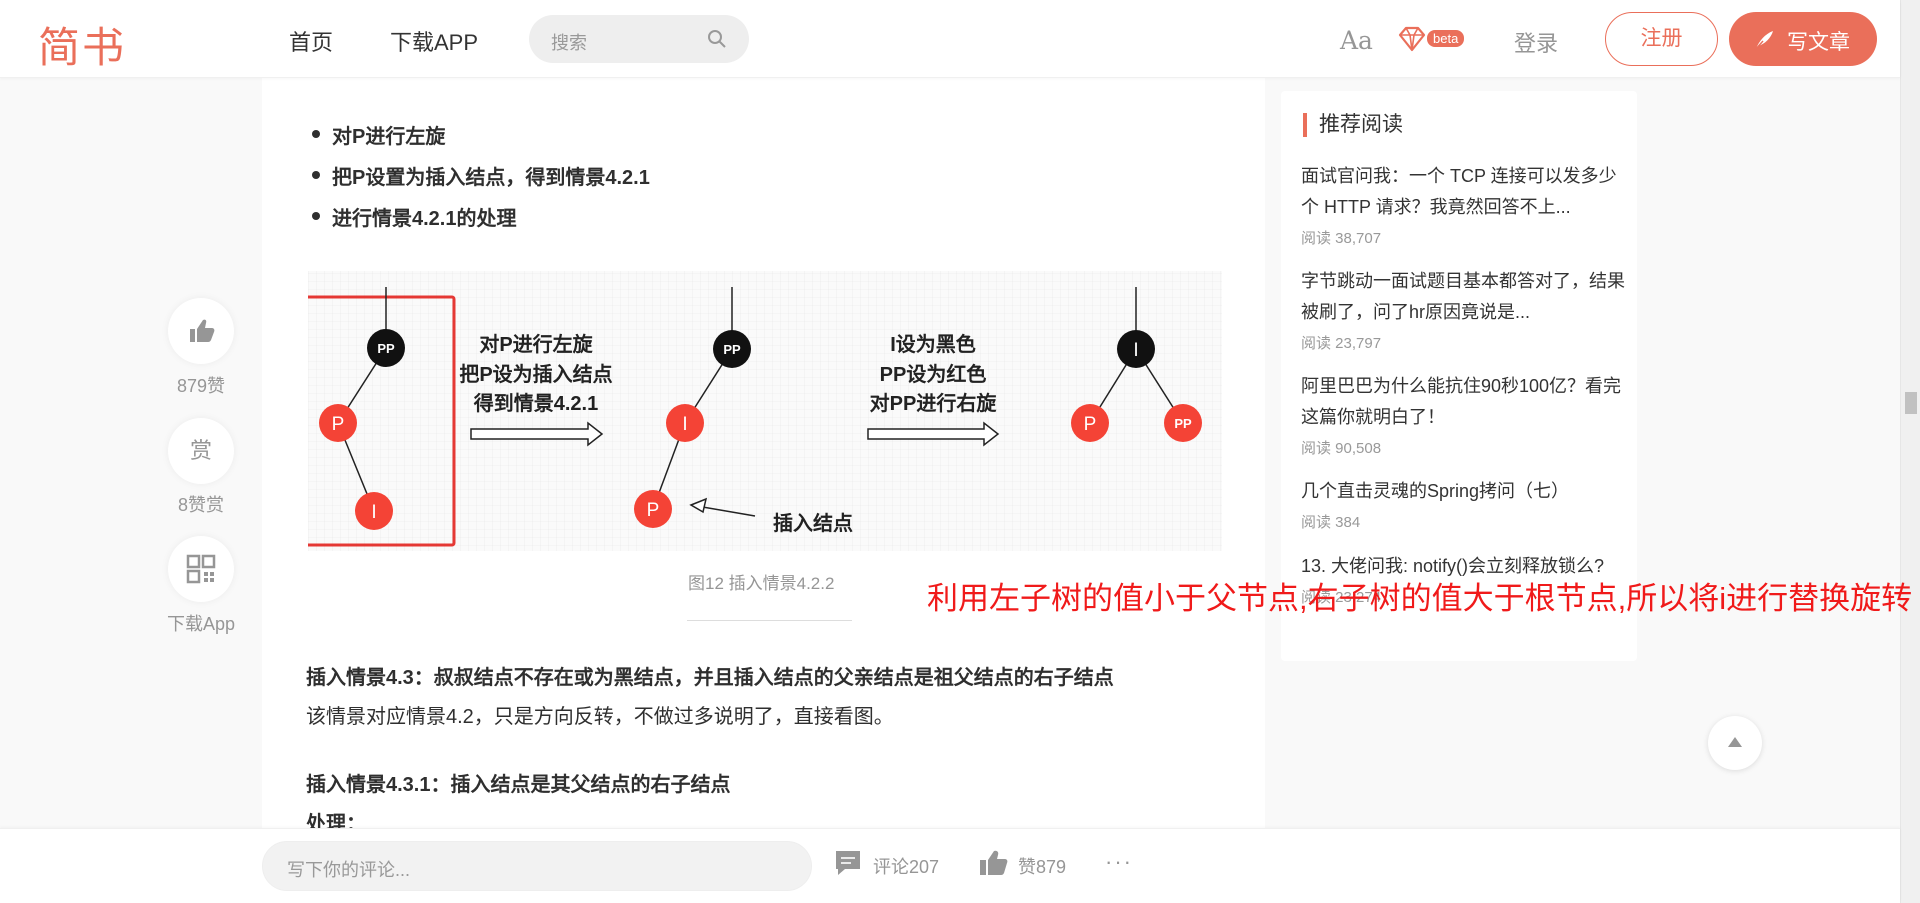  I want to click on step1-line-3: 得到情景4.2.1, so click(535, 403).